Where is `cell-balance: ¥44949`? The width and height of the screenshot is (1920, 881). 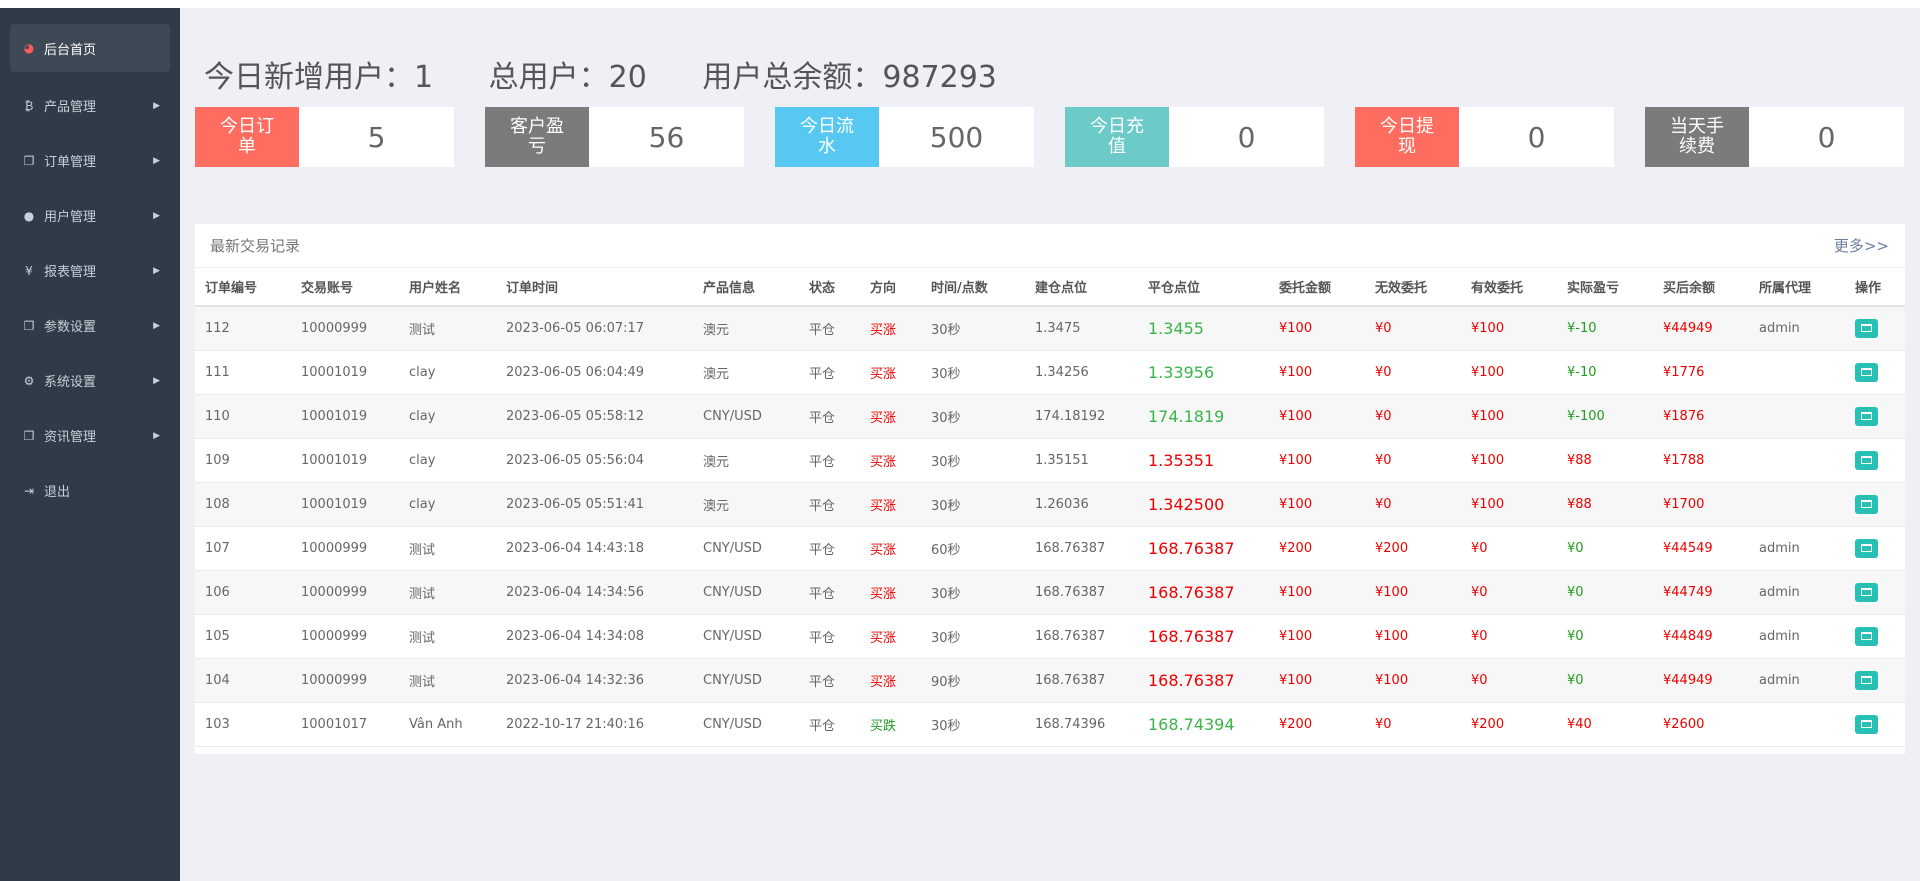 cell-balance: ¥44949 is located at coordinates (1701, 680).